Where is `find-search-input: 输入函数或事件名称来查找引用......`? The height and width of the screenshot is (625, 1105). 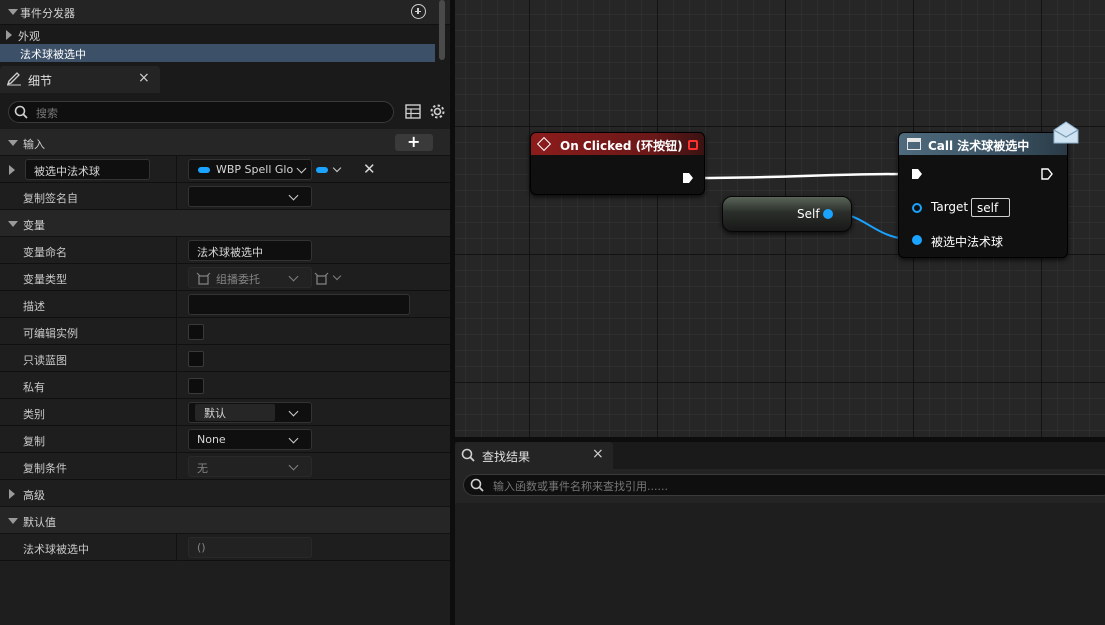 find-search-input: 输入函数或事件名称来查找引用...... is located at coordinates (784, 485).